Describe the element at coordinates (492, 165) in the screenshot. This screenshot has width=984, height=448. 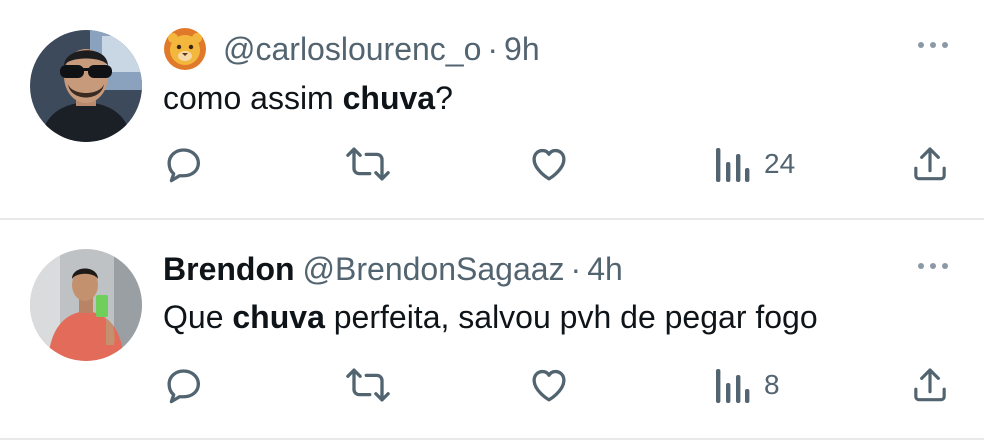
I see `action-bar: 24` at that location.